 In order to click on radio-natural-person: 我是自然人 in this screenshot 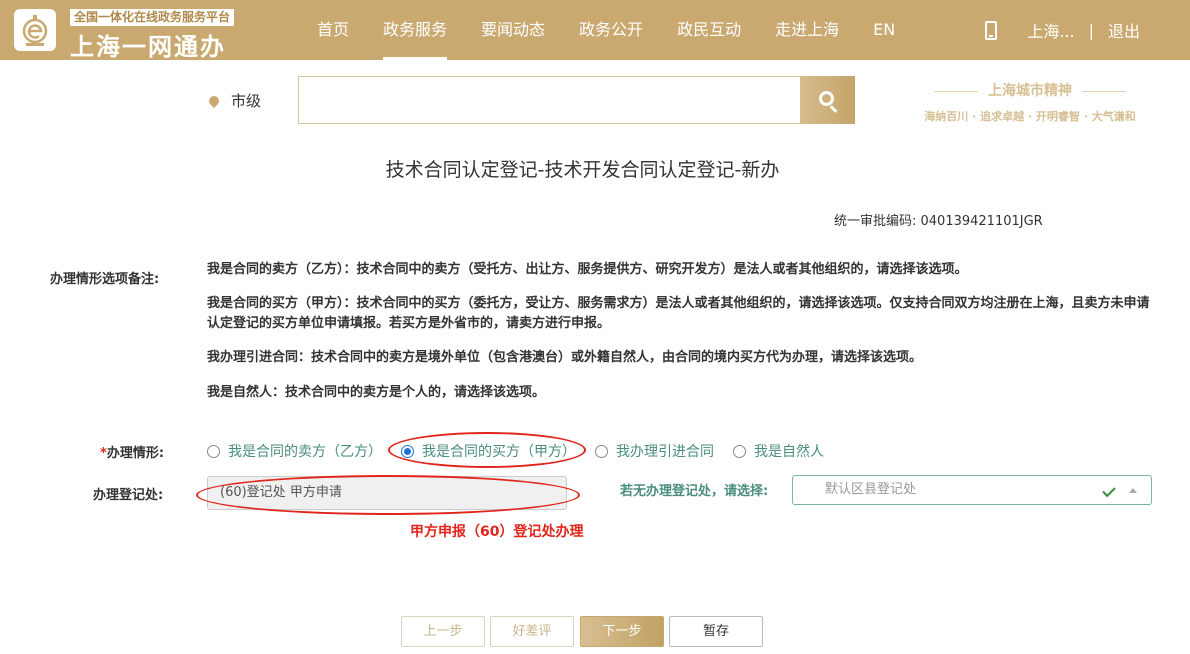, I will do `click(778, 451)`.